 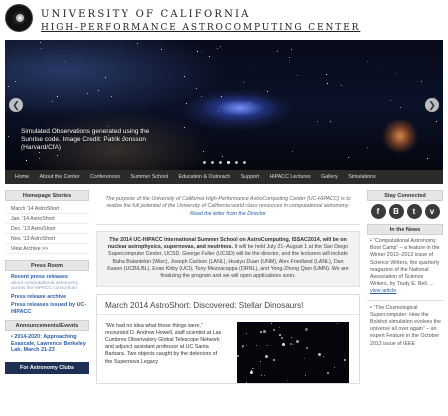 I want to click on nav-item: Home, so click(x=22, y=177).